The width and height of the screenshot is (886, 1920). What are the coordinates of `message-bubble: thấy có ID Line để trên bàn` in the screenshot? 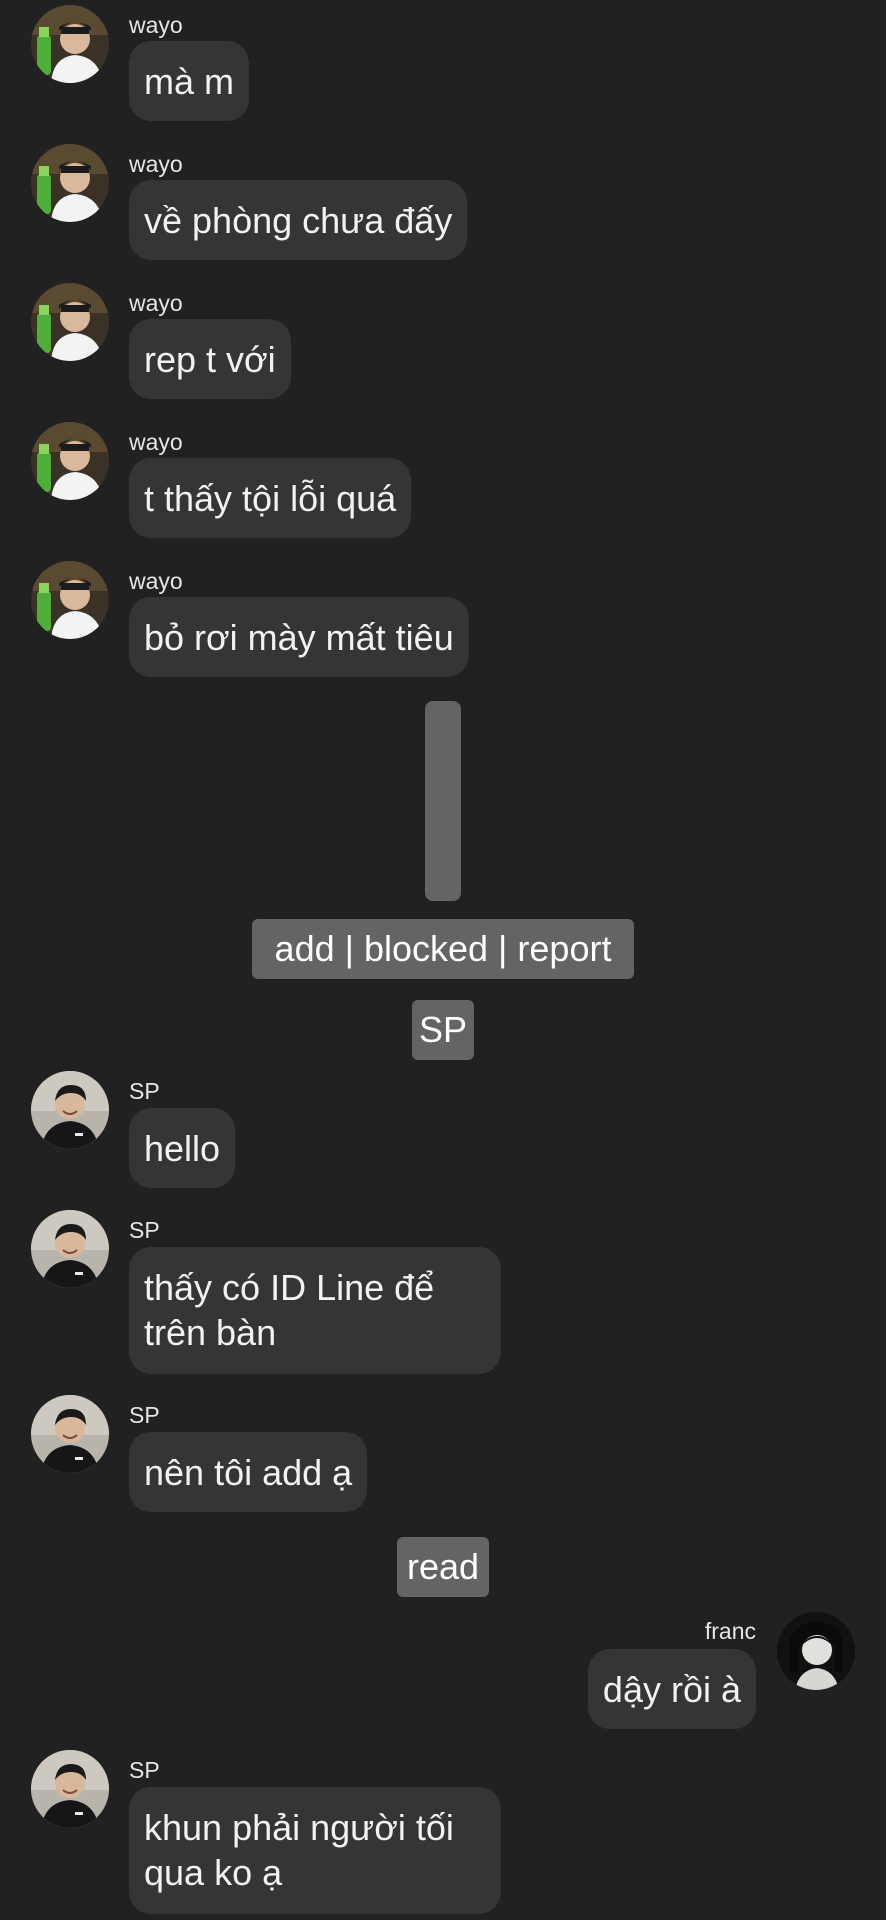 It's located at (315, 1310).